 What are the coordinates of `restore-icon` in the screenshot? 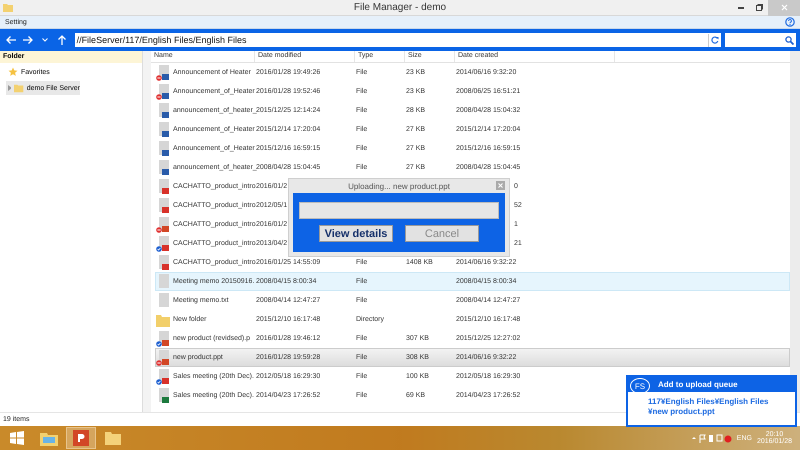 It's located at (759, 7).